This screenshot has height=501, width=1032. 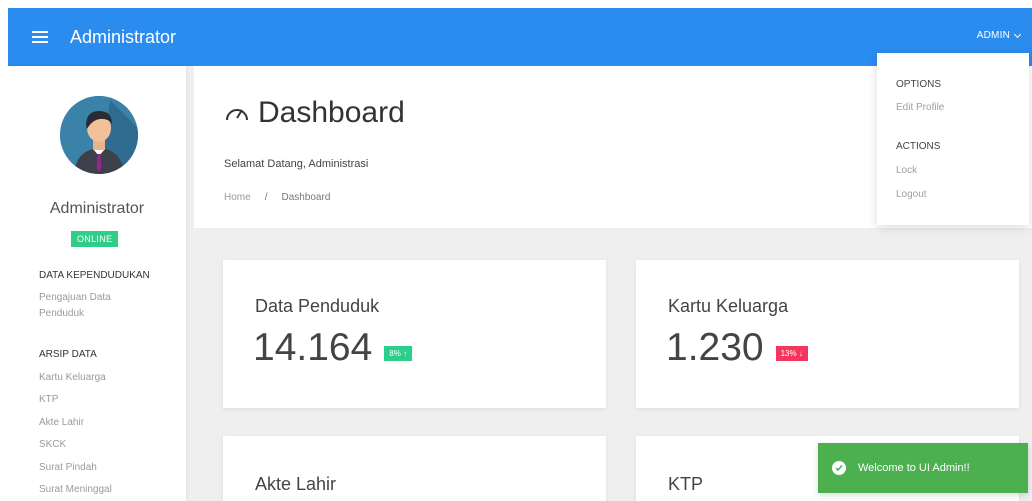 What do you see at coordinates (52, 445) in the screenshot?
I see `sidebar-item-skck: SKCK` at bounding box center [52, 445].